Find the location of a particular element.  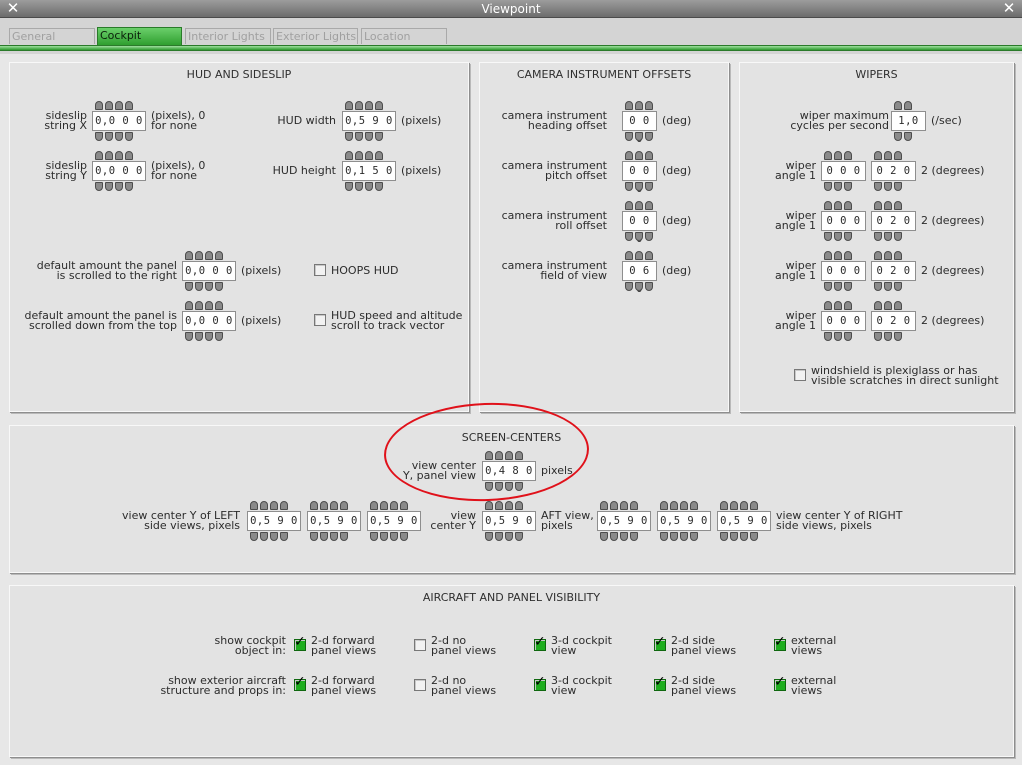

camera-heading-unit: (deg) is located at coordinates (677, 120).